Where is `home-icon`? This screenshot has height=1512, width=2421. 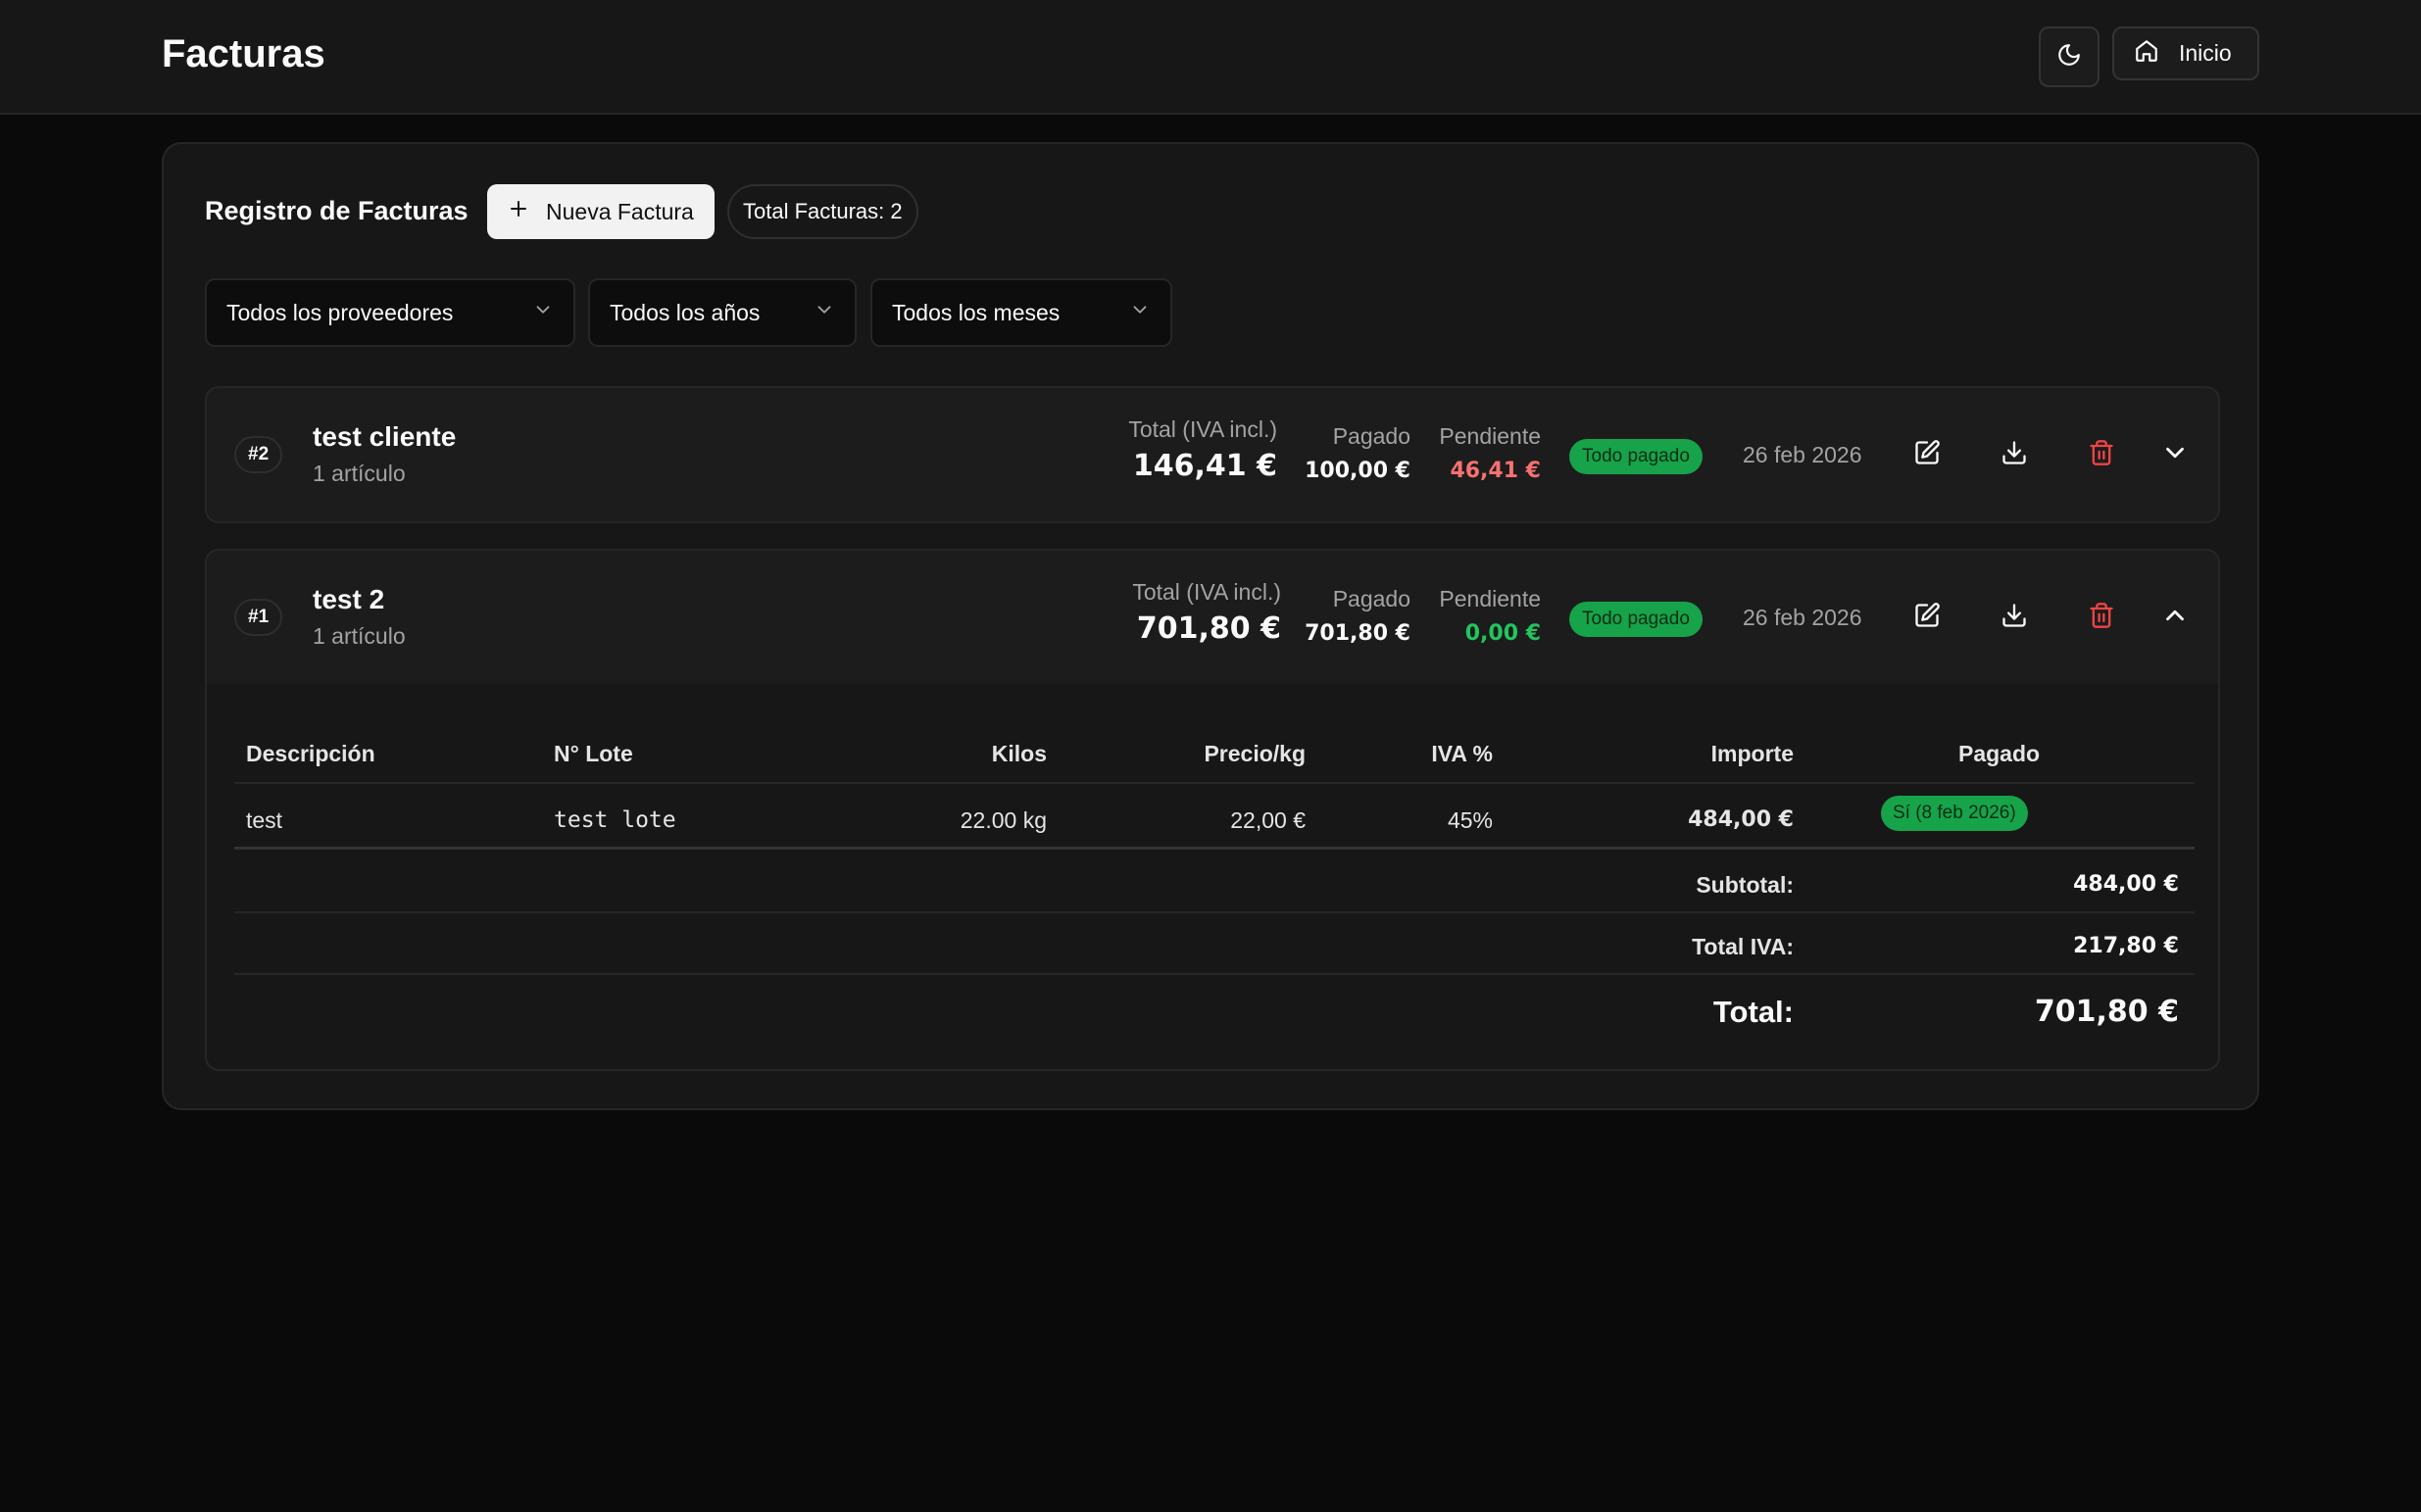
home-icon is located at coordinates (2147, 54).